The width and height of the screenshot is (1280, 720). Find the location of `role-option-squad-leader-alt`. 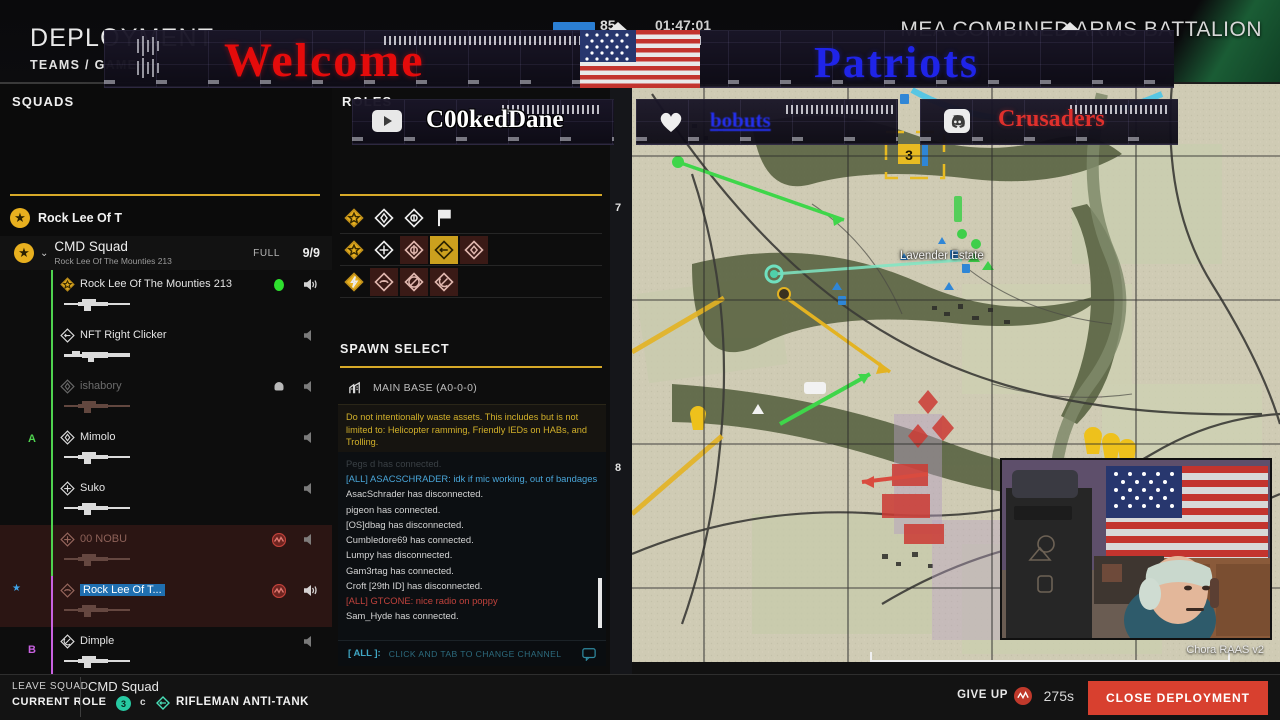

role-option-squad-leader-alt is located at coordinates (354, 250).